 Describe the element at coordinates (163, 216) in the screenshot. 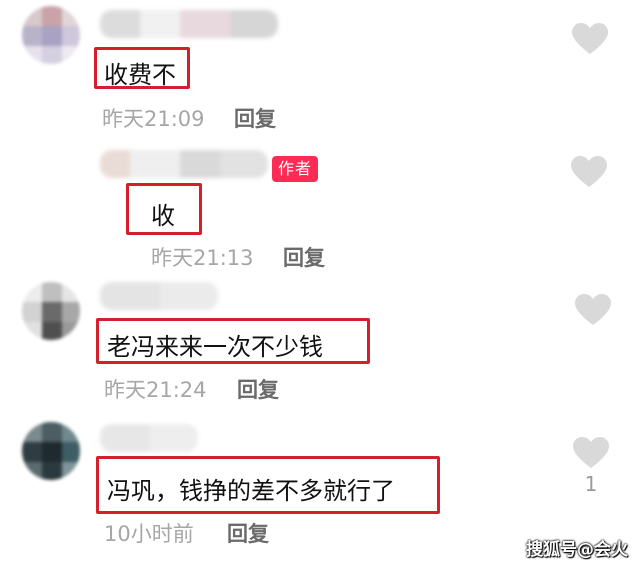

I see `comment-text: 收` at that location.